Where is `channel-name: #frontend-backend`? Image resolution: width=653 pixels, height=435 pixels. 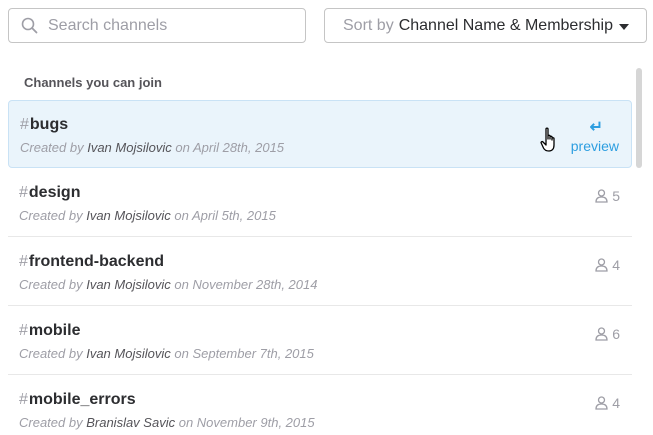
channel-name: #frontend-backend is located at coordinates (91, 262).